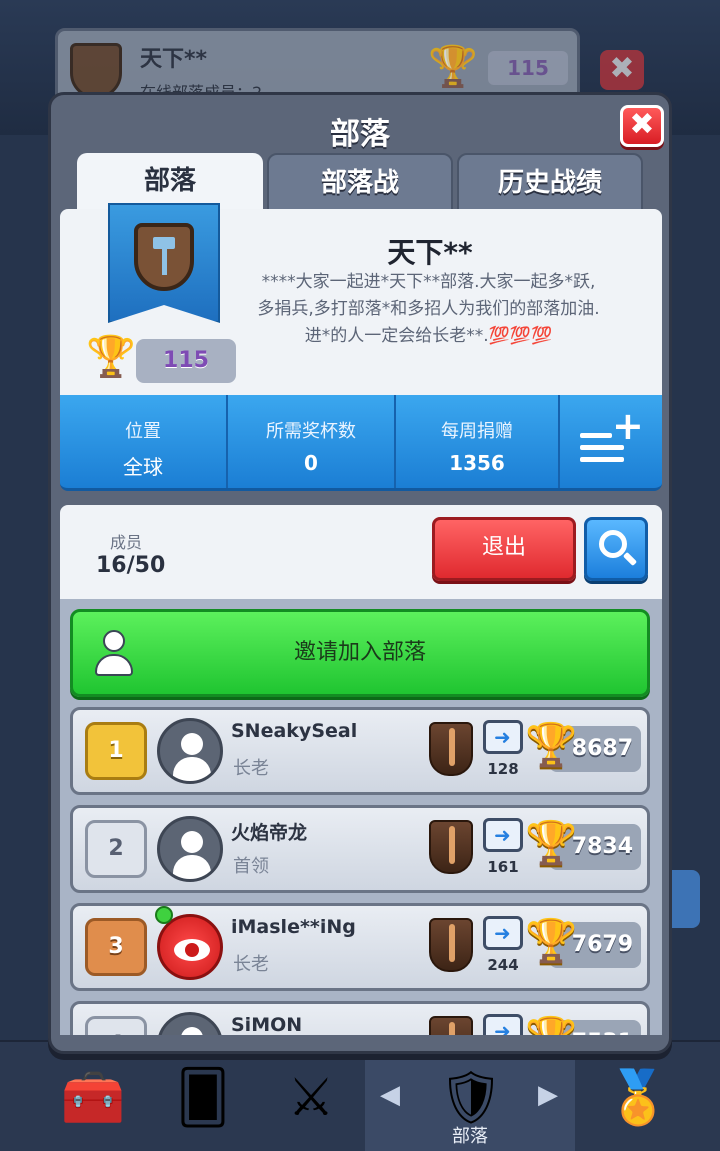  Describe the element at coordinates (548, 1095) in the screenshot. I see `nav-right-arrow-icon: ▶` at that location.